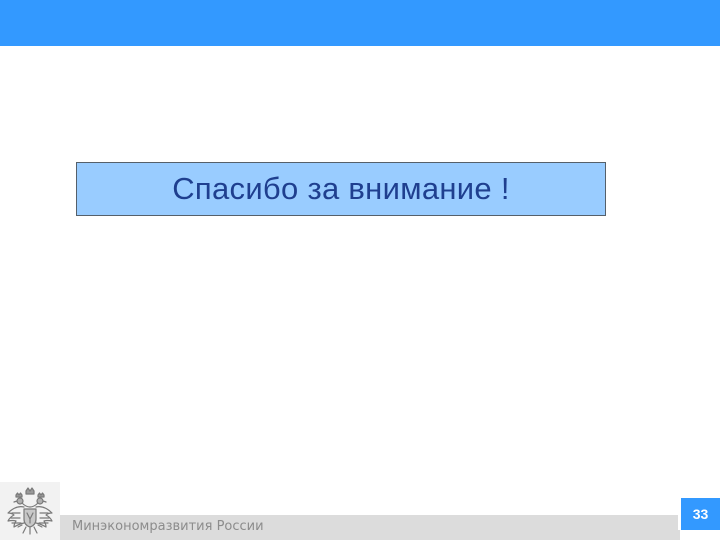  I want to click on header-bar, so click(360, 23).